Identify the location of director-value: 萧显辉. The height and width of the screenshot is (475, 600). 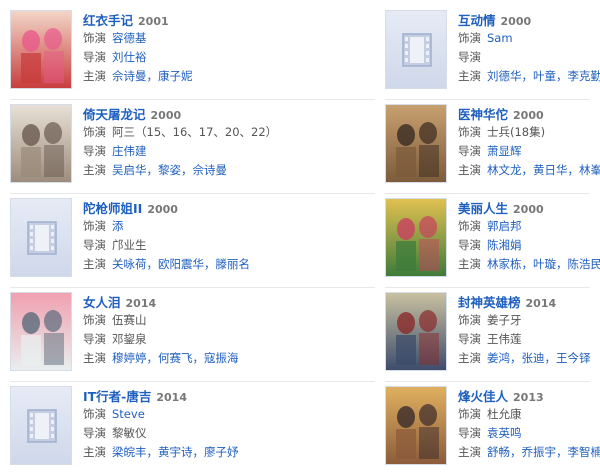
(504, 151).